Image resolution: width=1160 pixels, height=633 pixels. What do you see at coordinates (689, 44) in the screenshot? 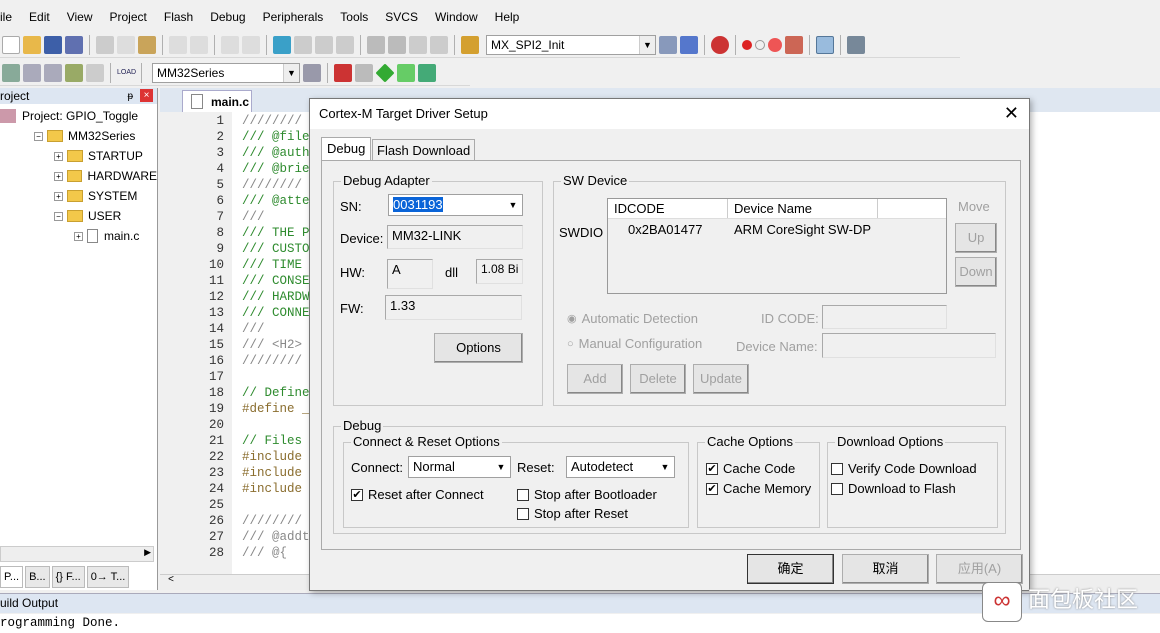
I see `config-icon` at bounding box center [689, 44].